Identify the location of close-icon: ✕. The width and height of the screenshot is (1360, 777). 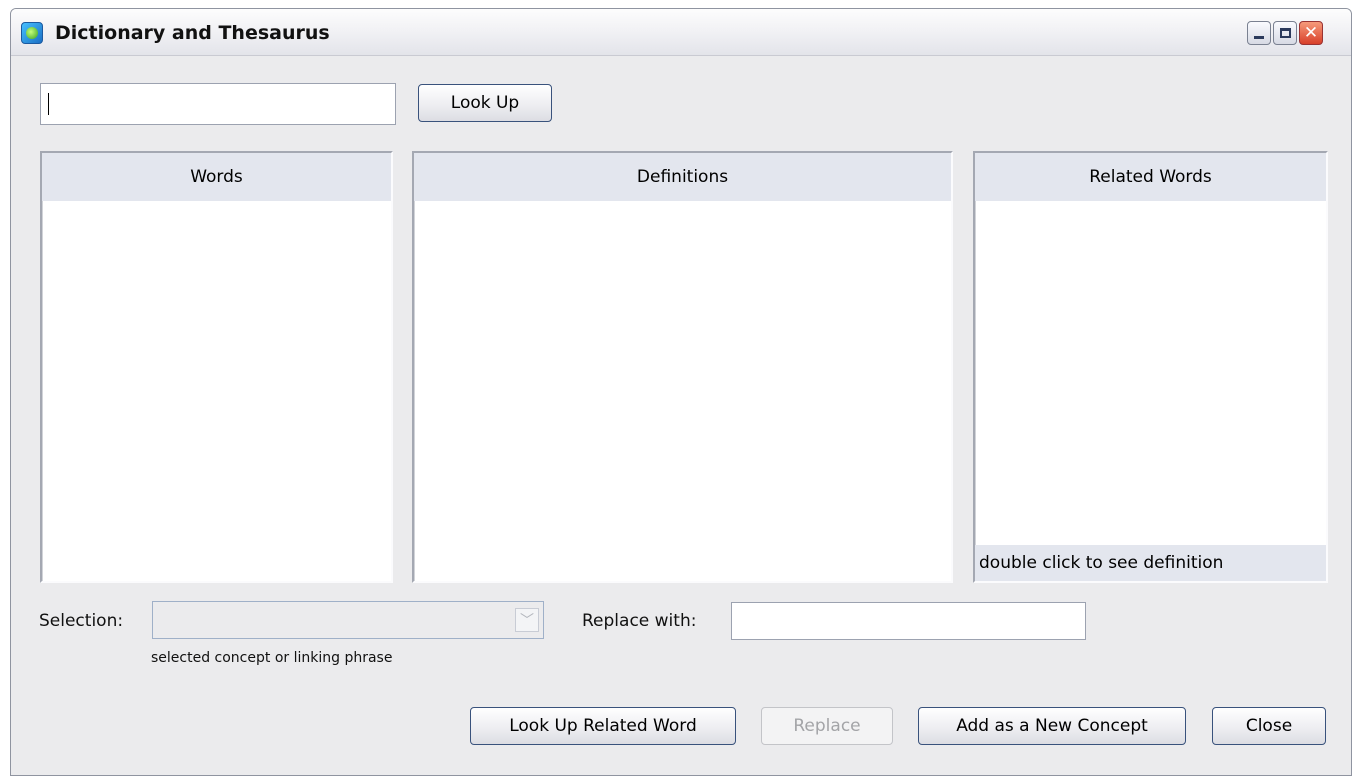
(1311, 32).